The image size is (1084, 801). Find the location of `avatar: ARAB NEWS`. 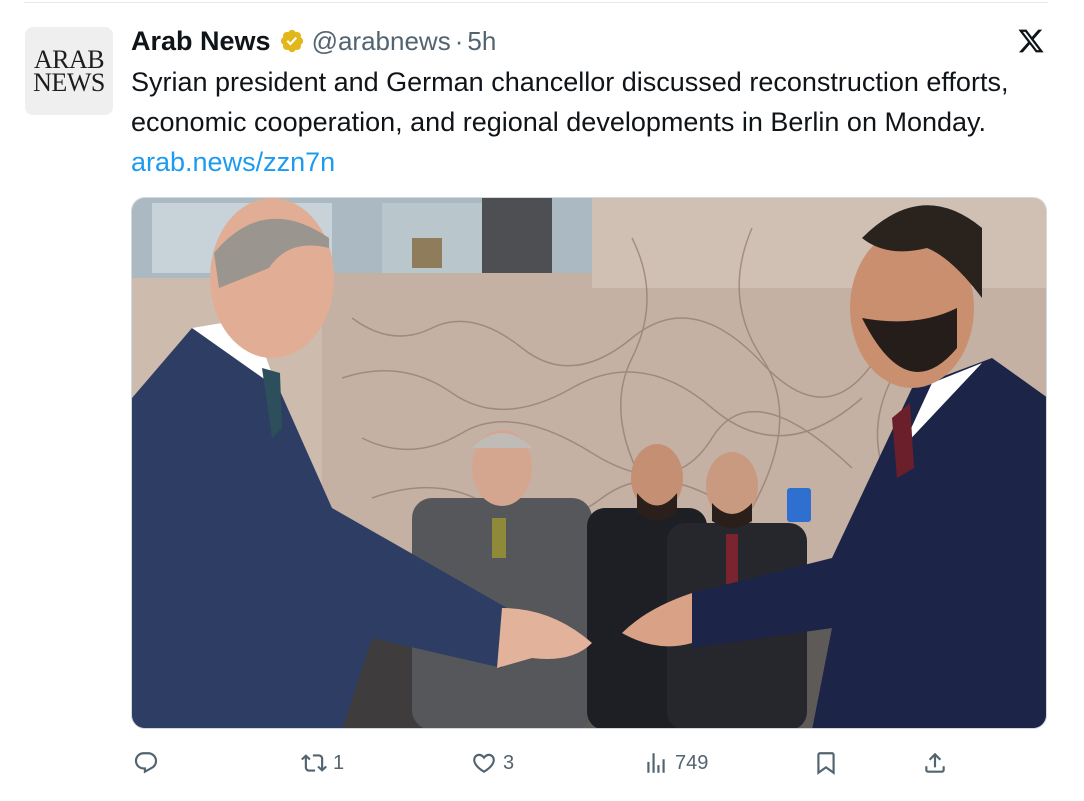

avatar: ARAB NEWS is located at coordinates (69, 71).